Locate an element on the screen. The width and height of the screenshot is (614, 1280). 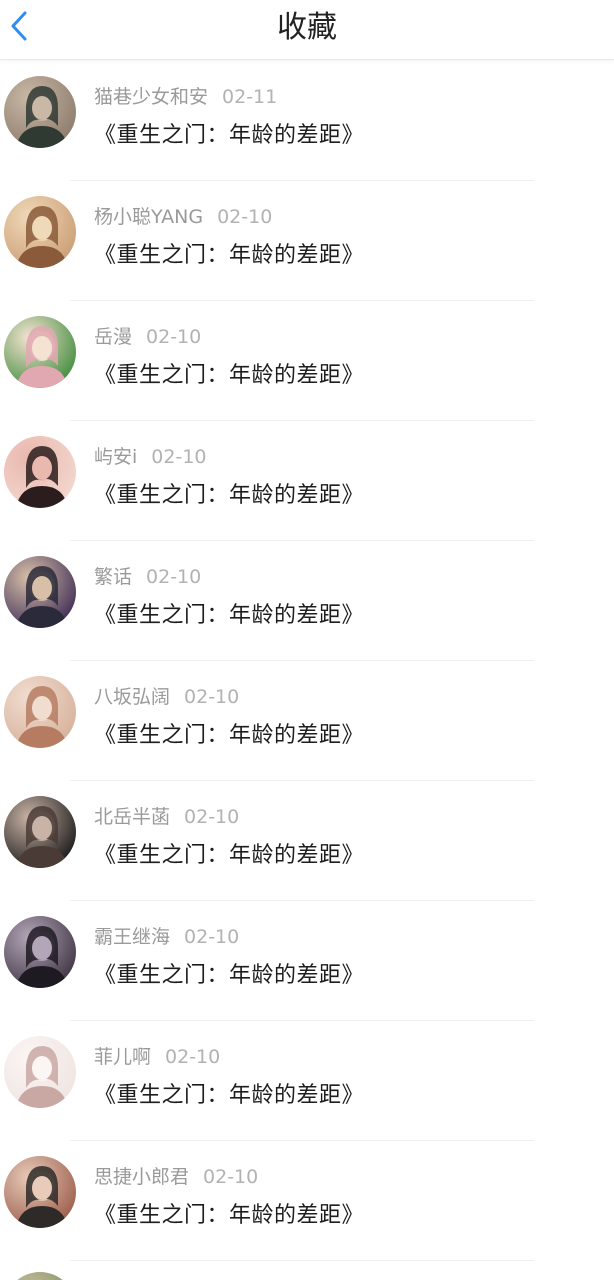
user-name: 岳漫 is located at coordinates (113, 337).